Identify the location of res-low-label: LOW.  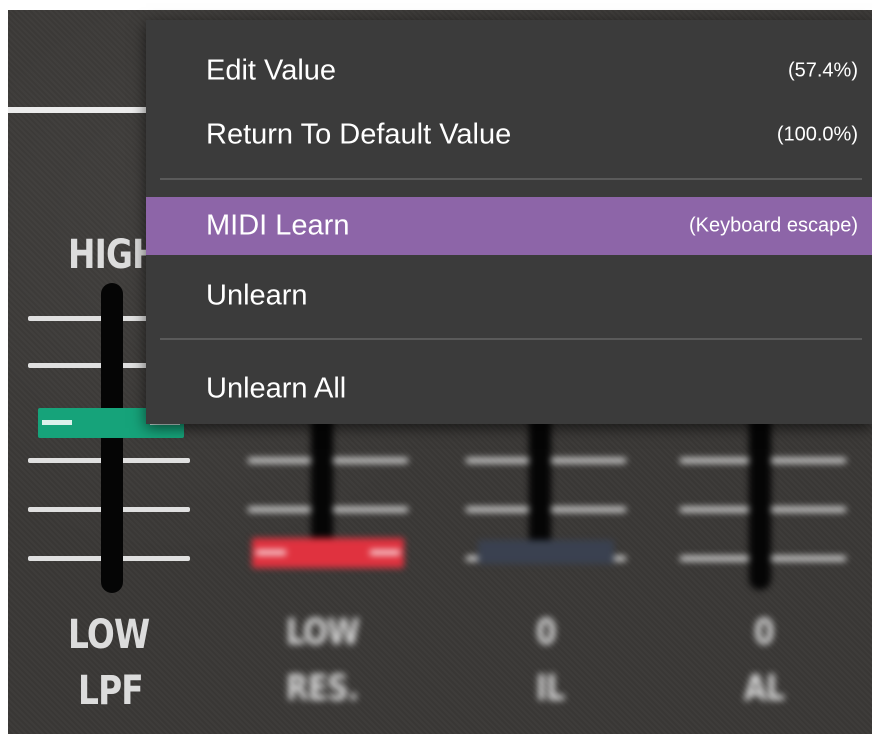
(323, 632).